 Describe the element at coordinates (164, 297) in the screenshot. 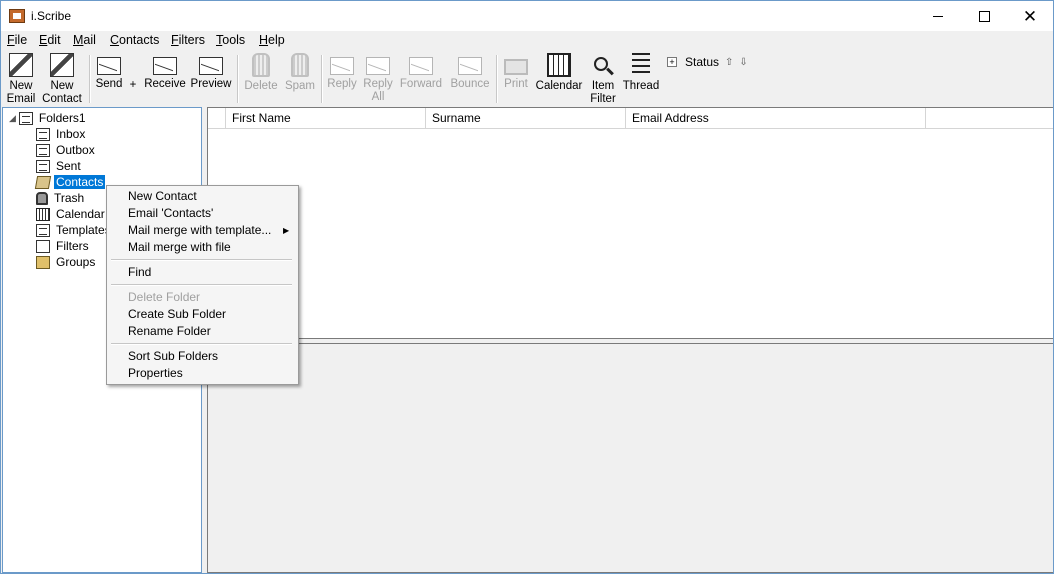

I see `ctx-delete-folder: Delete Folder` at that location.